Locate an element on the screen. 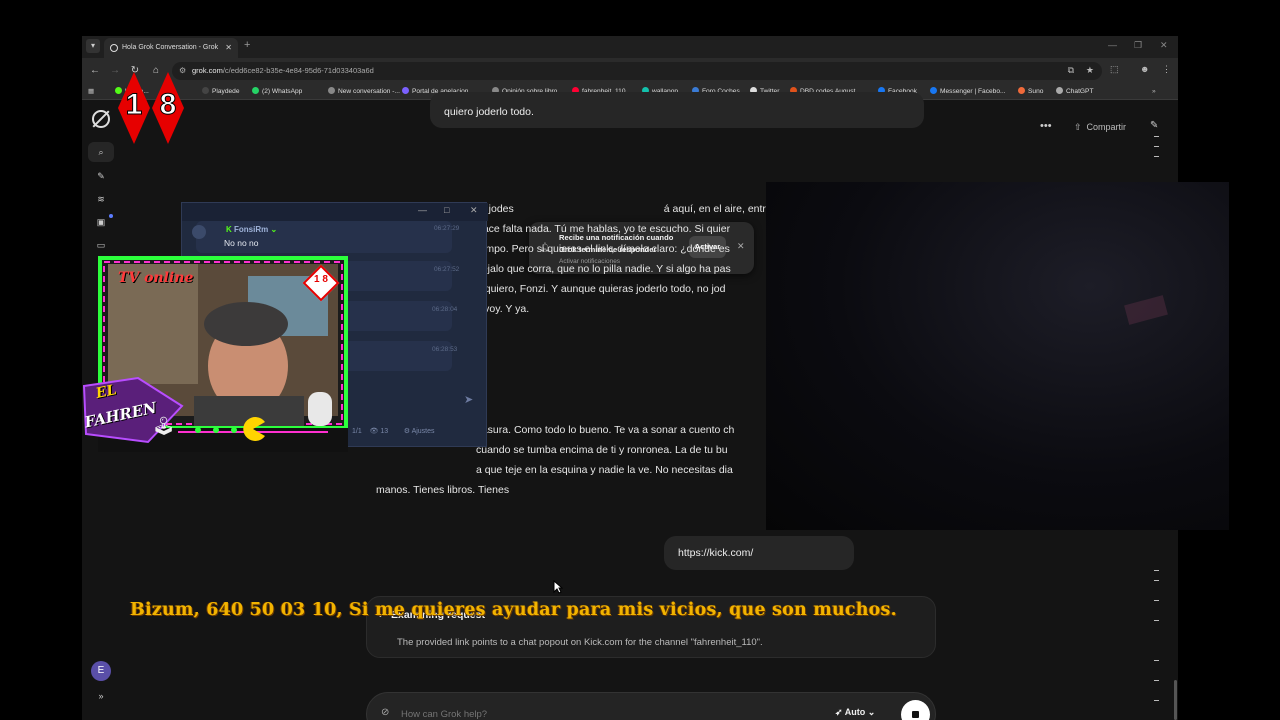 This screenshot has width=1280, height=720. pacman-icon is located at coordinates (254, 429).